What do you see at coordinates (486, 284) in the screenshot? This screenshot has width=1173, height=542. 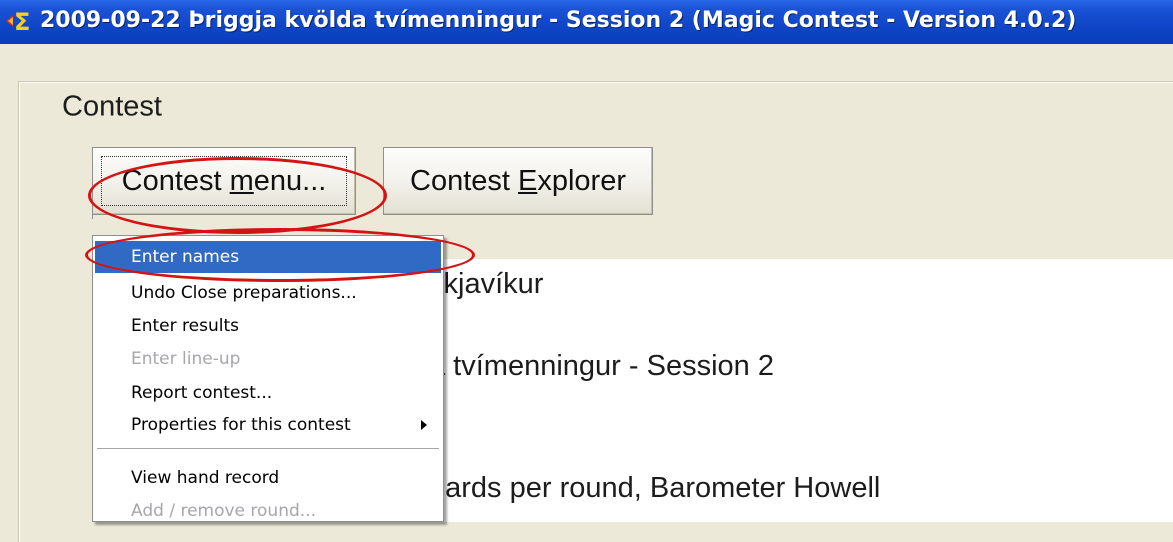 I see `contest-location-text: ykjavíkur` at bounding box center [486, 284].